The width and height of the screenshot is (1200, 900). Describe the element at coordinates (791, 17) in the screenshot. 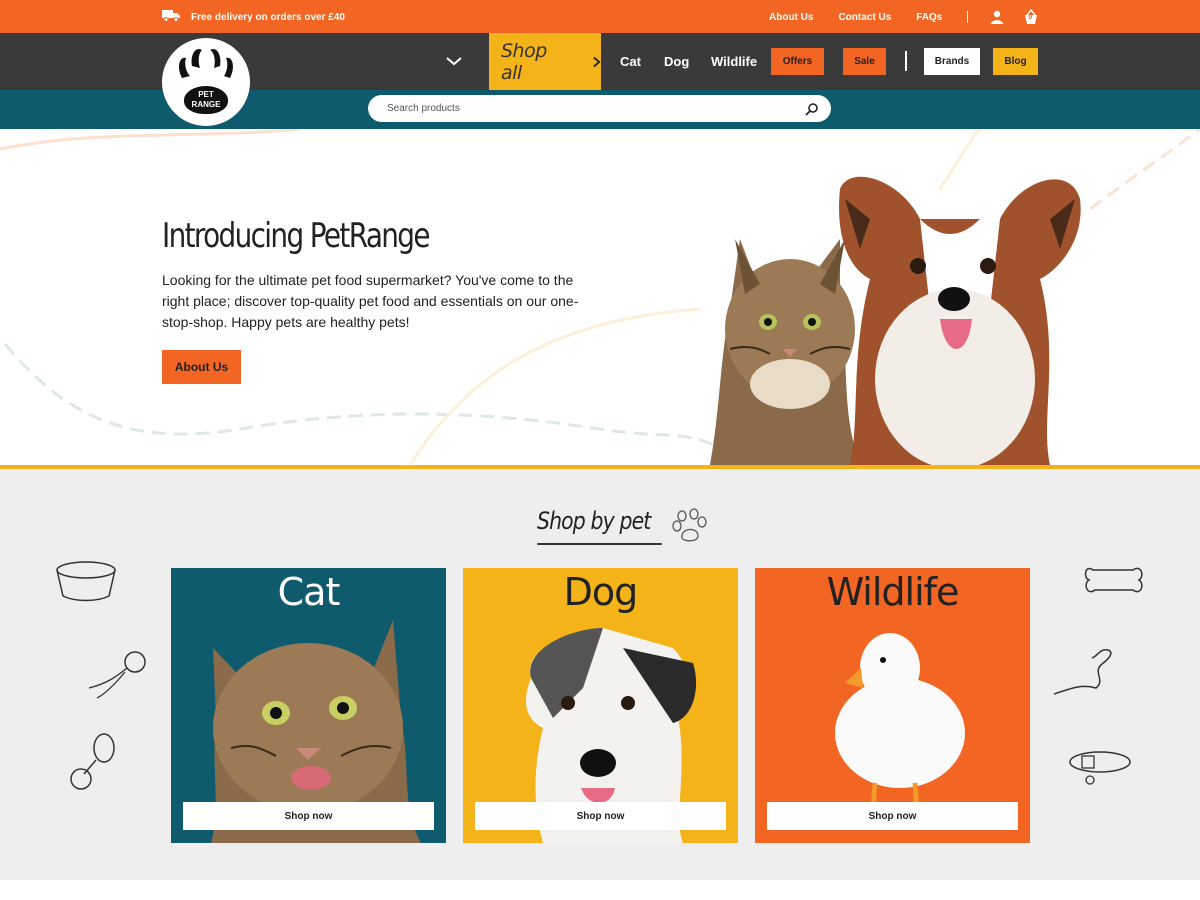

I see `topbar-link-about: About Us` at that location.